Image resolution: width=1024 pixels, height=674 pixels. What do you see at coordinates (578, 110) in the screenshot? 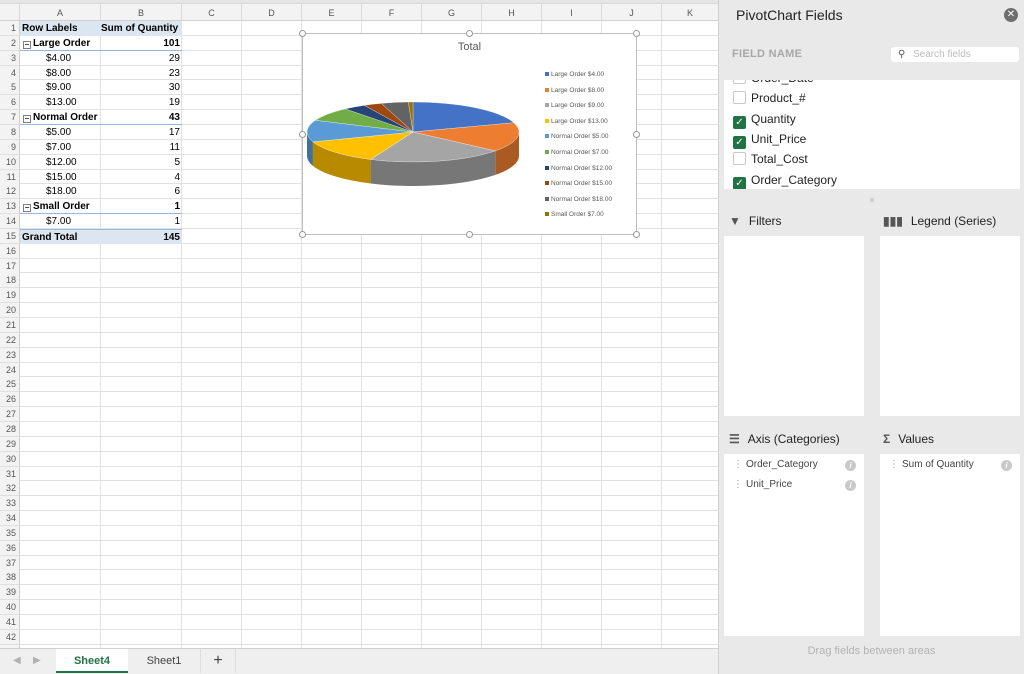
I see `legend-entry: Large Order $9.00` at bounding box center [578, 110].